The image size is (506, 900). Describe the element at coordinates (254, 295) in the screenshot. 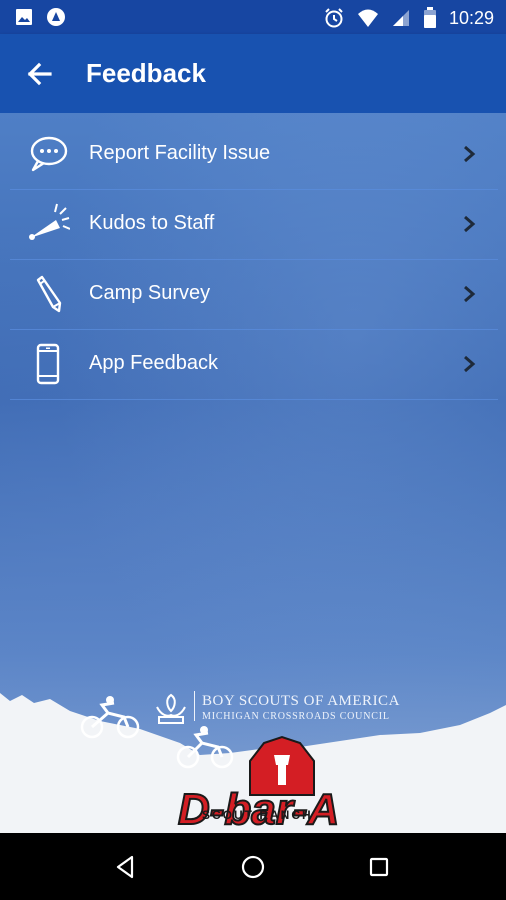

I see `menu-item-camp-survey: Camp Survey` at that location.